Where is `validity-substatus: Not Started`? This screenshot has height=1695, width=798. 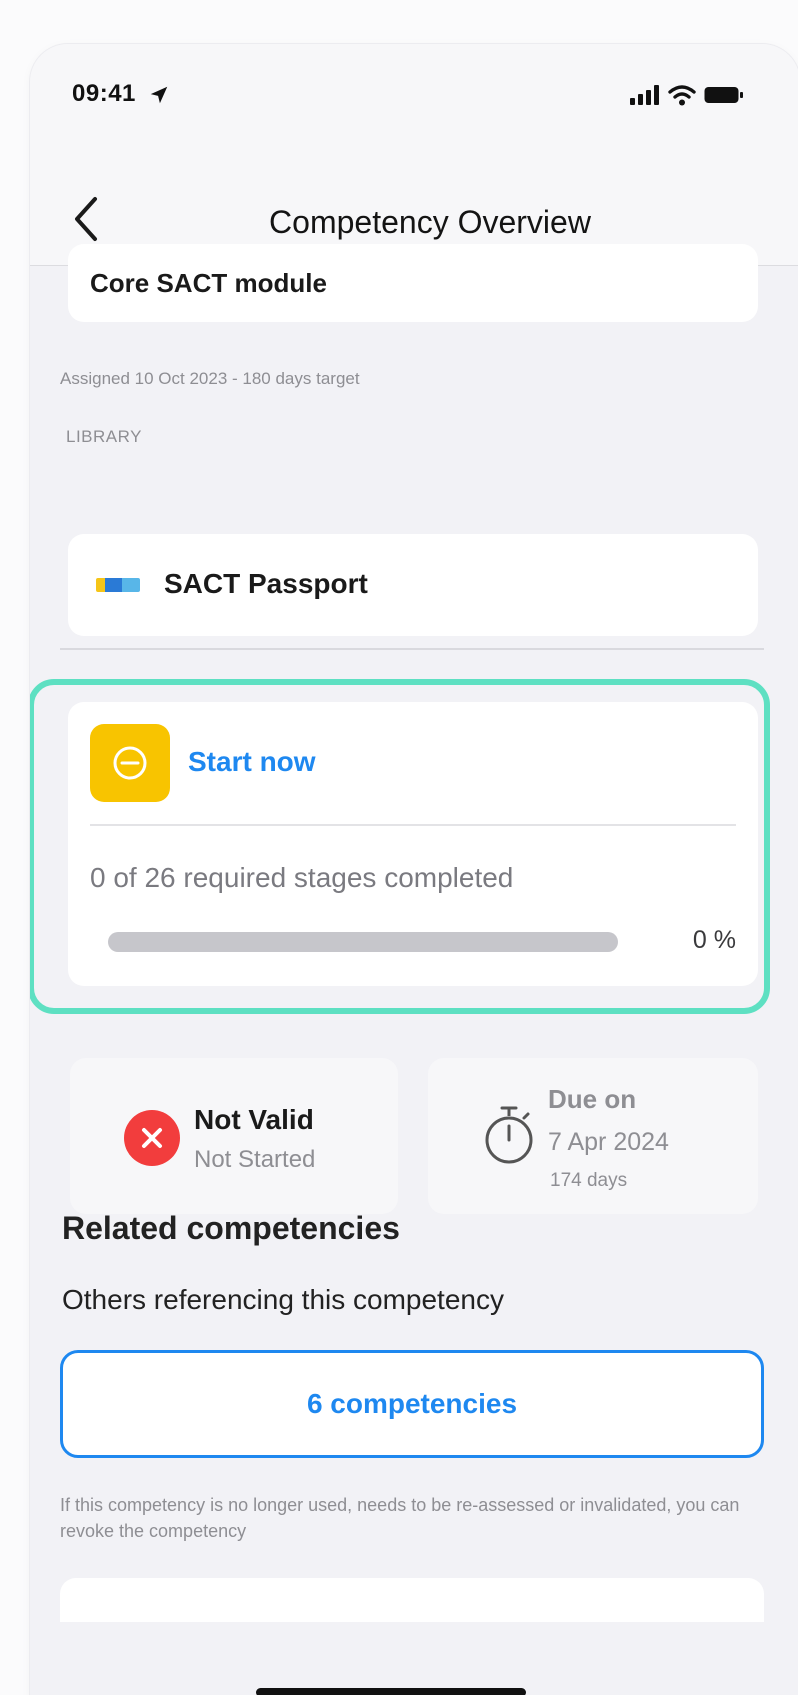
validity-substatus: Not Started is located at coordinates (255, 1159).